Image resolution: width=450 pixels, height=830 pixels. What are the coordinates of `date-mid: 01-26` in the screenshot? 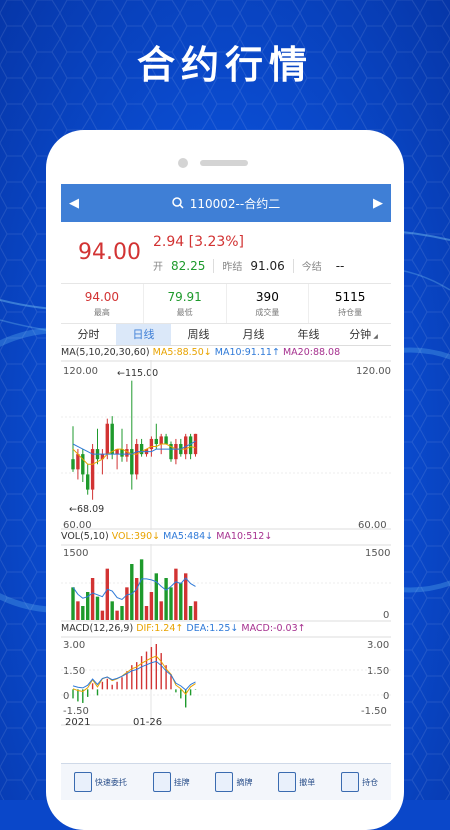 It's located at (147, 721).